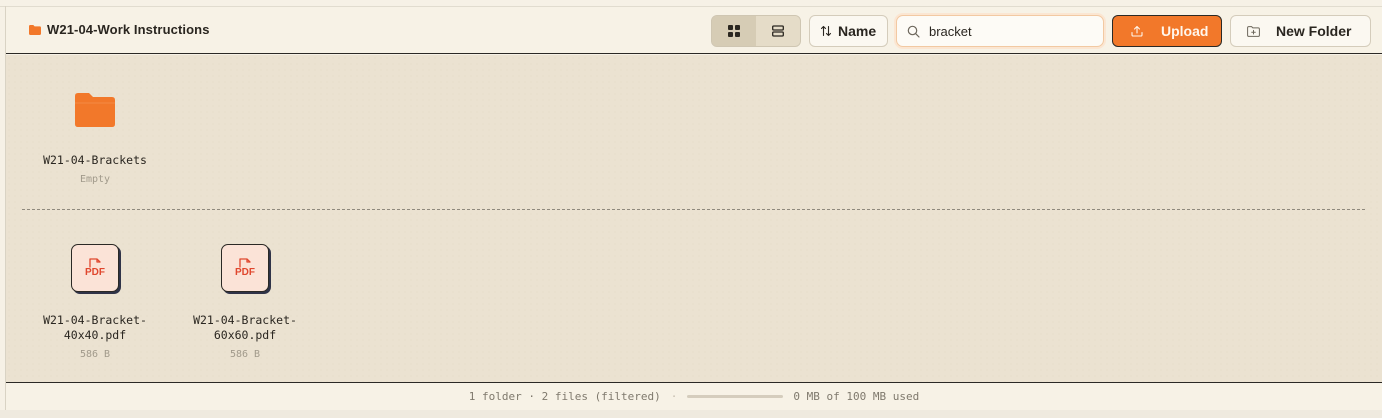 This screenshot has height=418, width=1382. I want to click on new-folder-button: New Folder, so click(1300, 31).